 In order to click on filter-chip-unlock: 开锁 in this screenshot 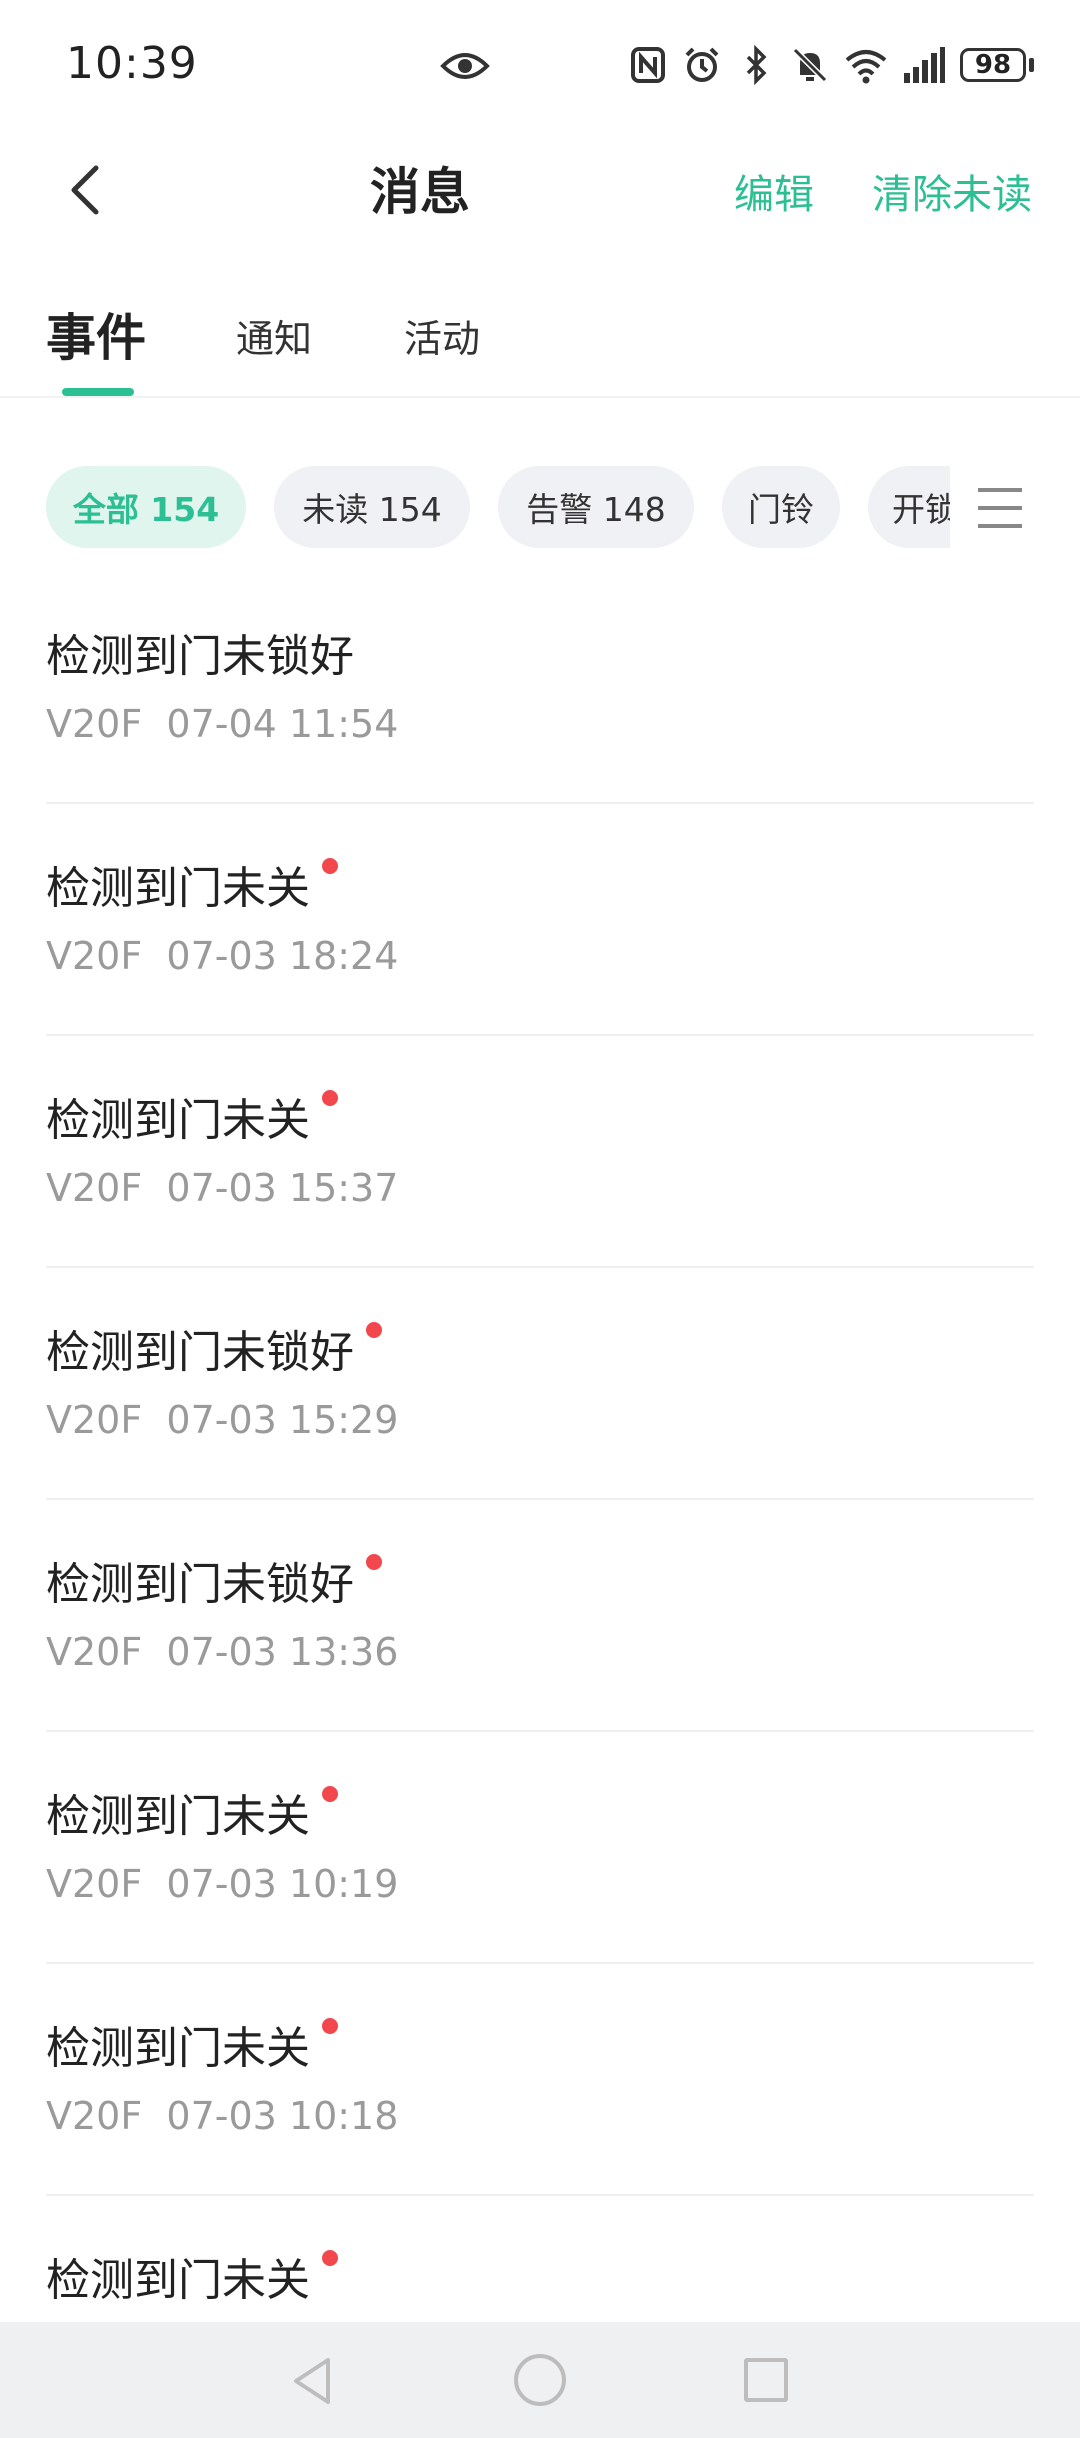, I will do `click(909, 507)`.